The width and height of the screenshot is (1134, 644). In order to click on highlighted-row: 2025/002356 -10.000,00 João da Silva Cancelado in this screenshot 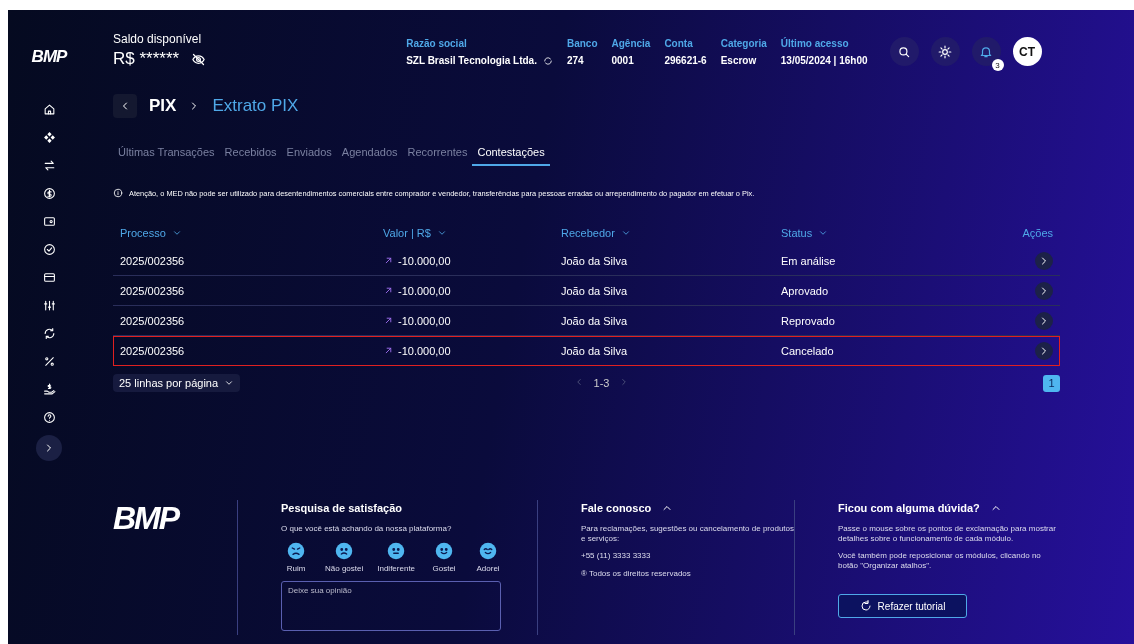, I will do `click(586, 351)`.